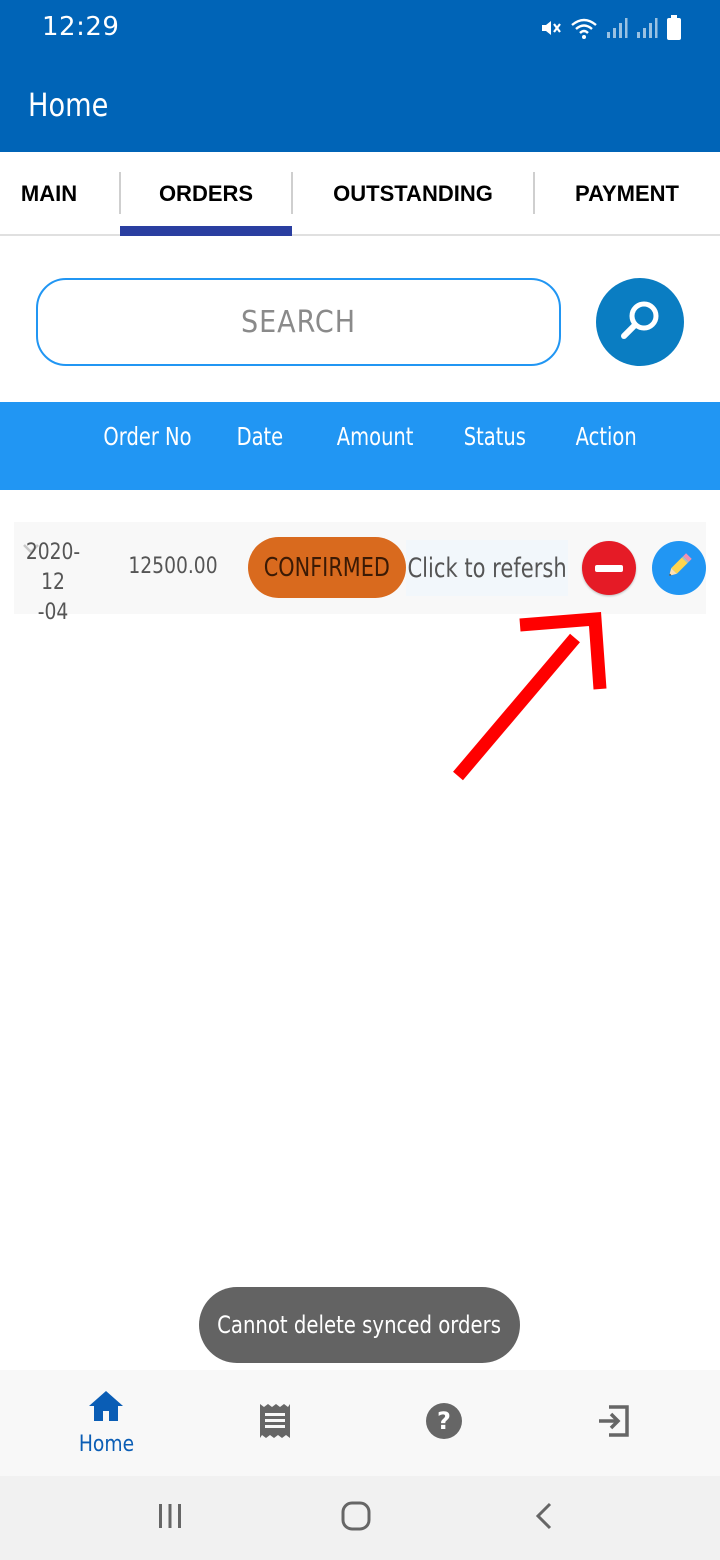  I want to click on nav-help: ?, so click(444, 1423).